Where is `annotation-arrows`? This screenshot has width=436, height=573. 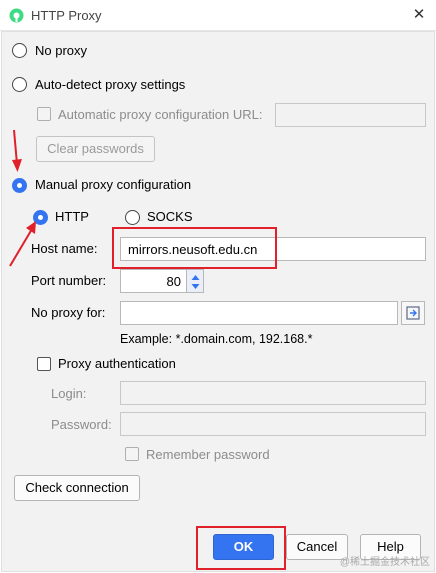 annotation-arrows is located at coordinates (22, 198).